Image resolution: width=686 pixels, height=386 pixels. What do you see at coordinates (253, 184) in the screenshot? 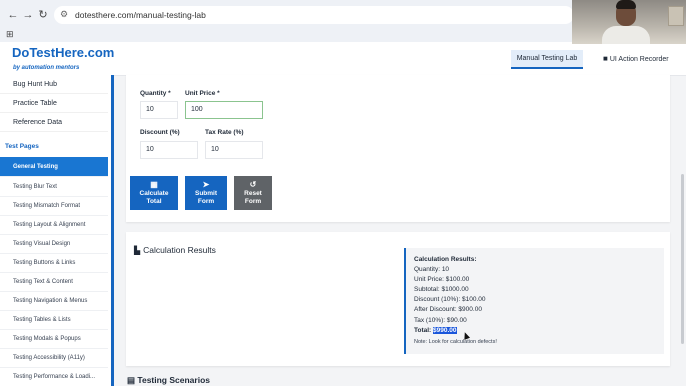
I see `reset-icon: ↺` at bounding box center [253, 184].